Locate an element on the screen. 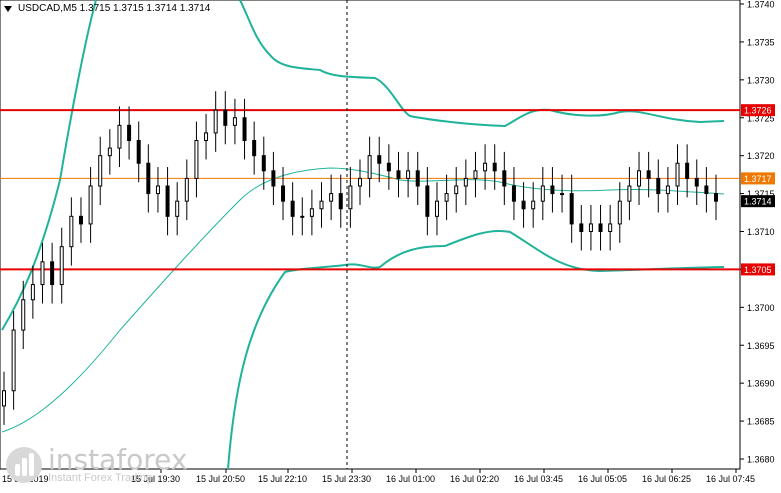 The image size is (781, 493). instaforex-logo-icon is located at coordinates (24, 465).